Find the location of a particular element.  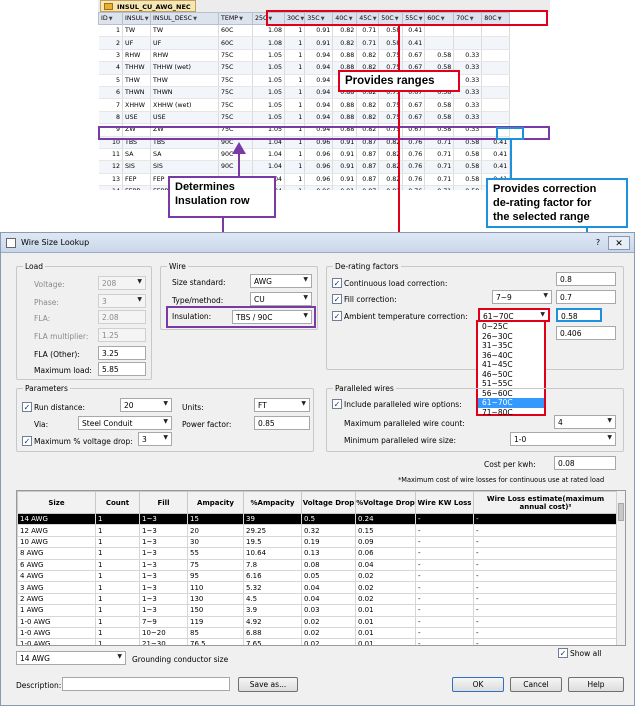

results-column-header: Ampacity is located at coordinates (215, 502).